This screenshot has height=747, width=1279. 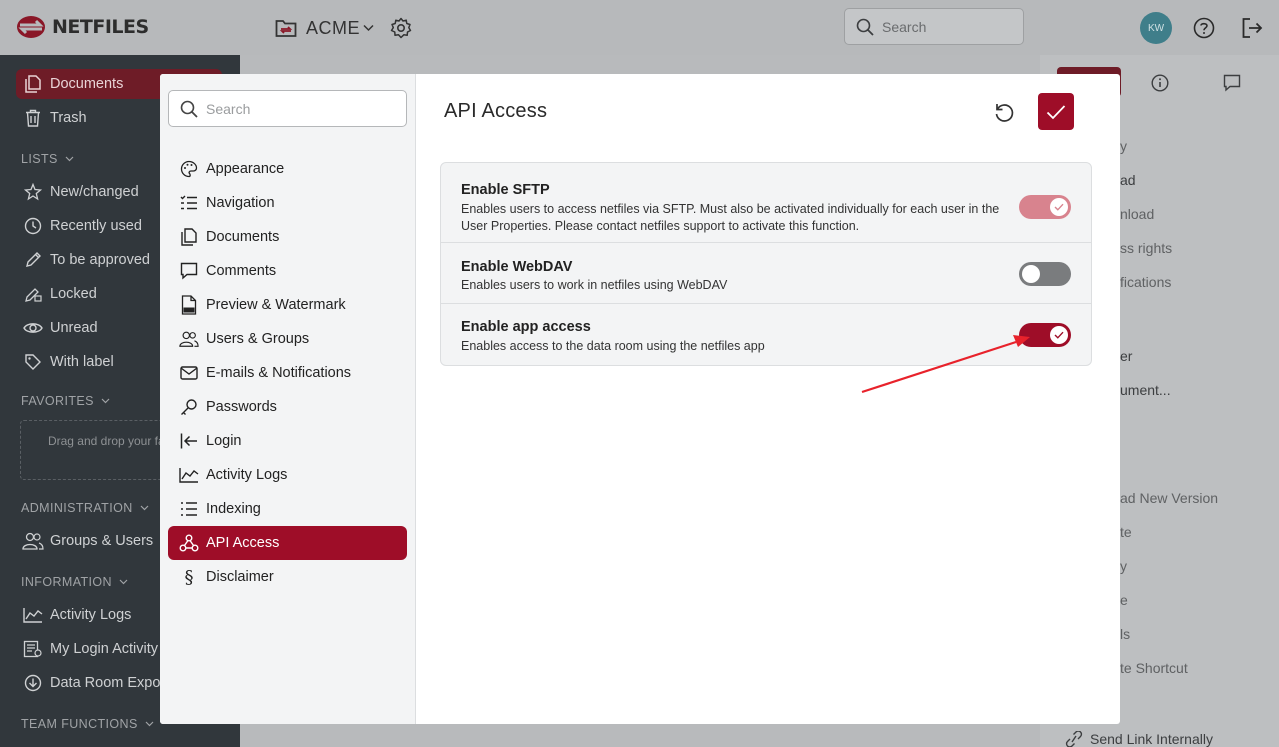 I want to click on gear-icon, so click(x=401, y=30).